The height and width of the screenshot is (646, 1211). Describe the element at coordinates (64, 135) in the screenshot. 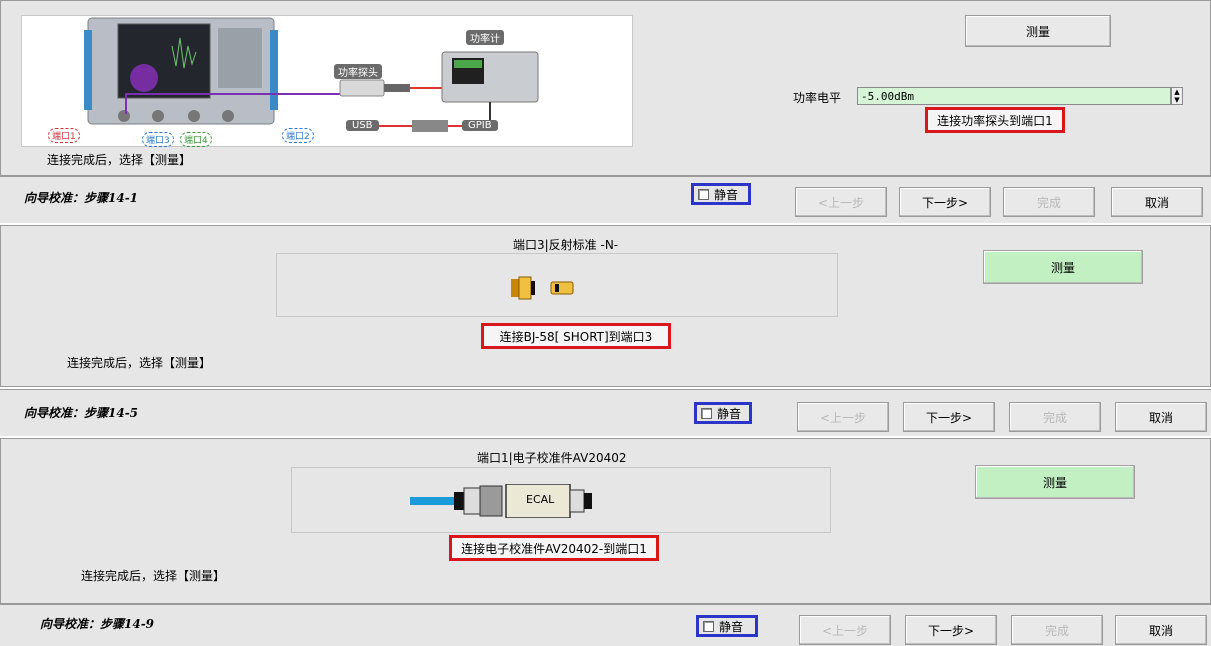

I see `diagram-label-port1: 端口1` at that location.